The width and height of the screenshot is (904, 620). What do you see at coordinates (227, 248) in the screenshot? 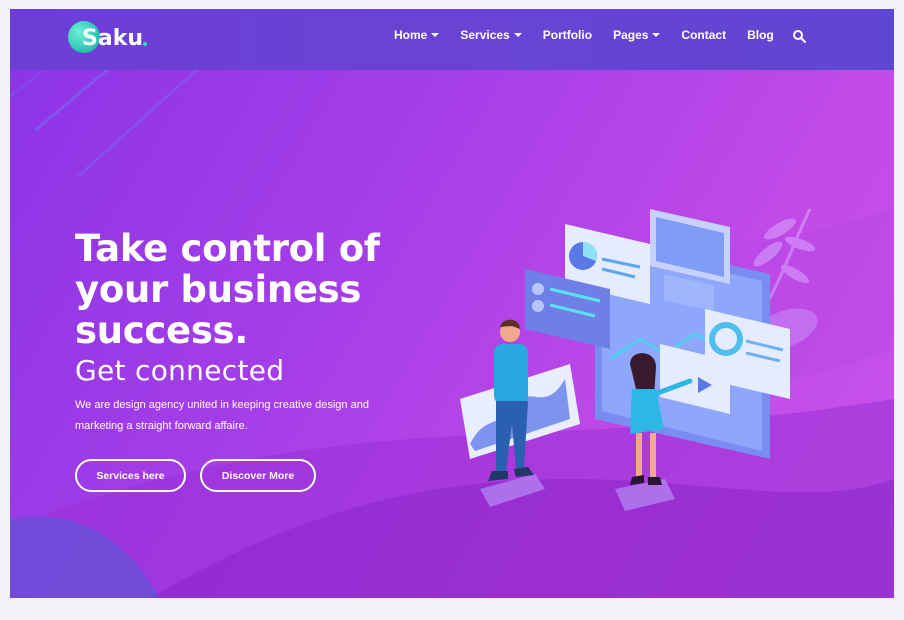
I see `headline-line: Take control of` at bounding box center [227, 248].